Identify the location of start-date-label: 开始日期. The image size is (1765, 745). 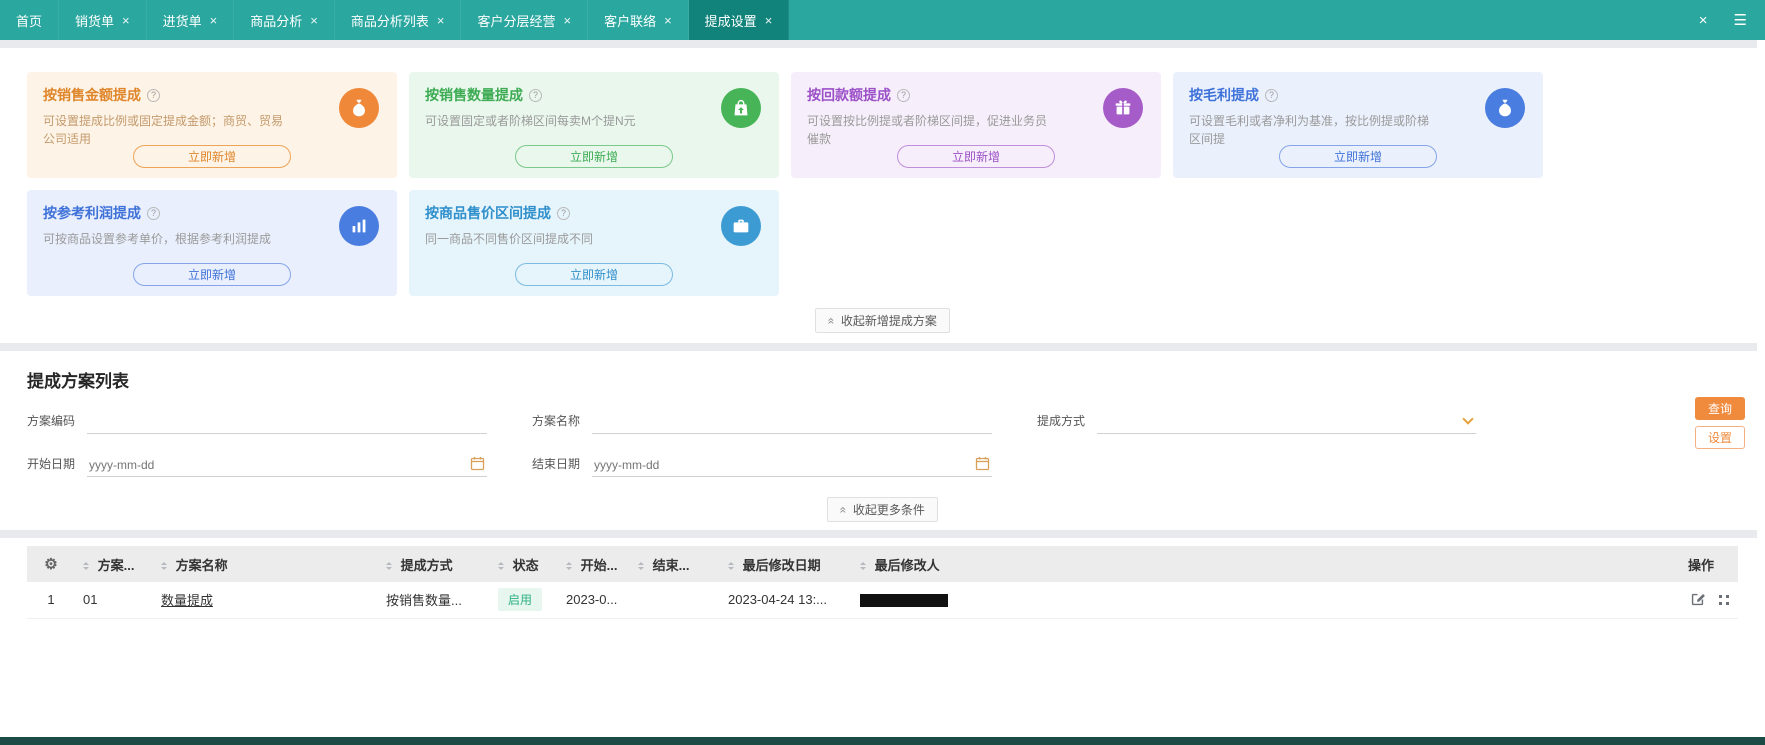
(51, 464).